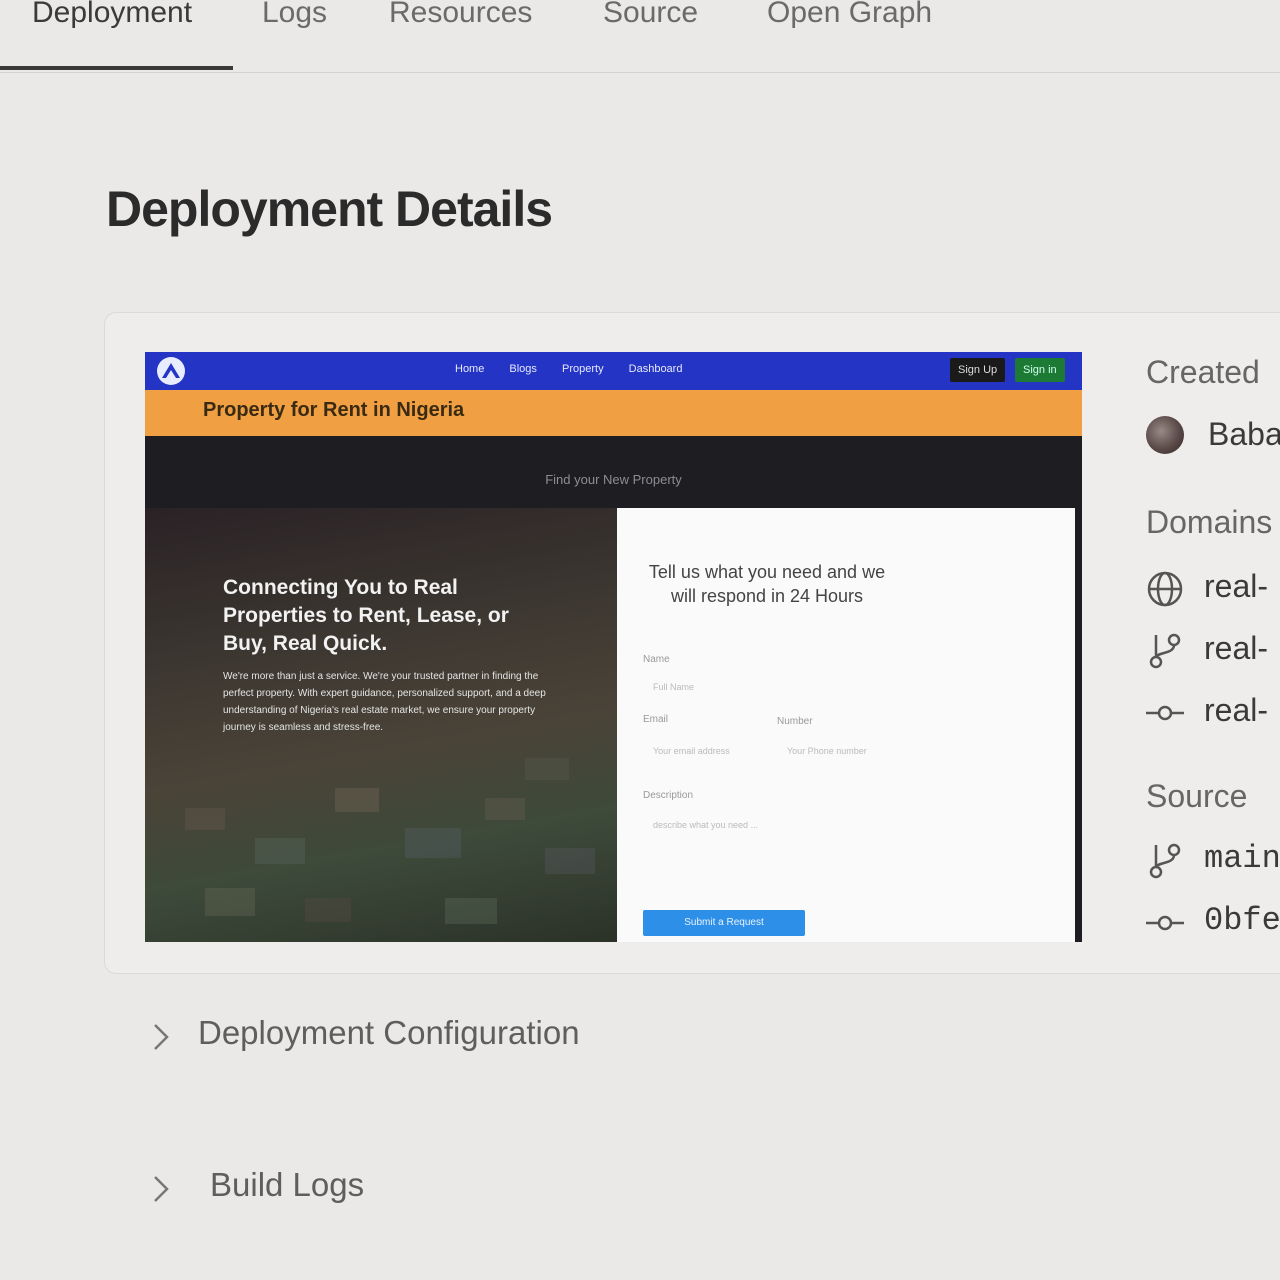 The width and height of the screenshot is (1280, 1280). Describe the element at coordinates (613, 479) in the screenshot. I see `preview-find-text: Find your New Property` at that location.